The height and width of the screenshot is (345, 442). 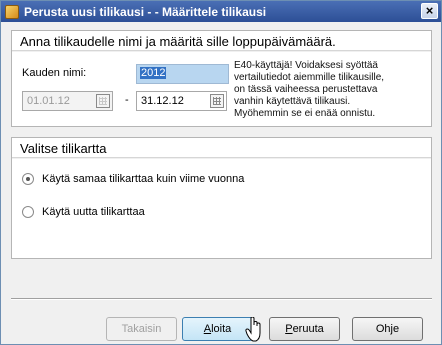 What do you see at coordinates (429, 11) in the screenshot?
I see `close-button: ×` at bounding box center [429, 11].